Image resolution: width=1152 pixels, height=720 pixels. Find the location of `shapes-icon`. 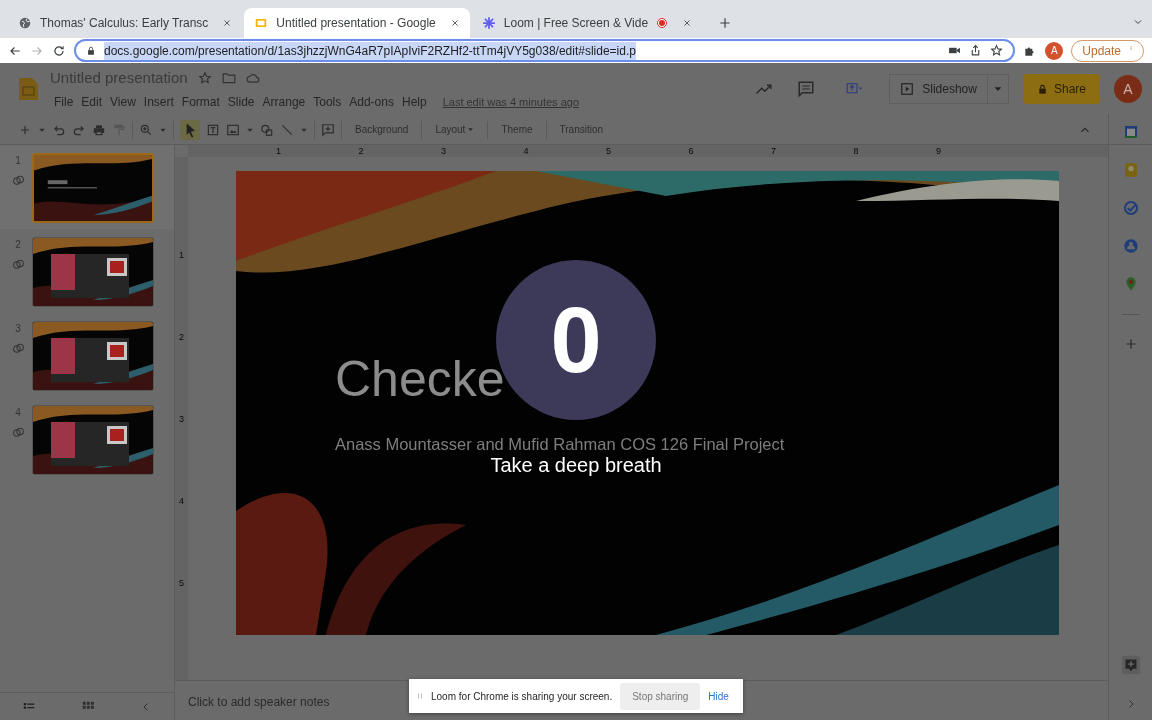

shapes-icon is located at coordinates (267, 129).